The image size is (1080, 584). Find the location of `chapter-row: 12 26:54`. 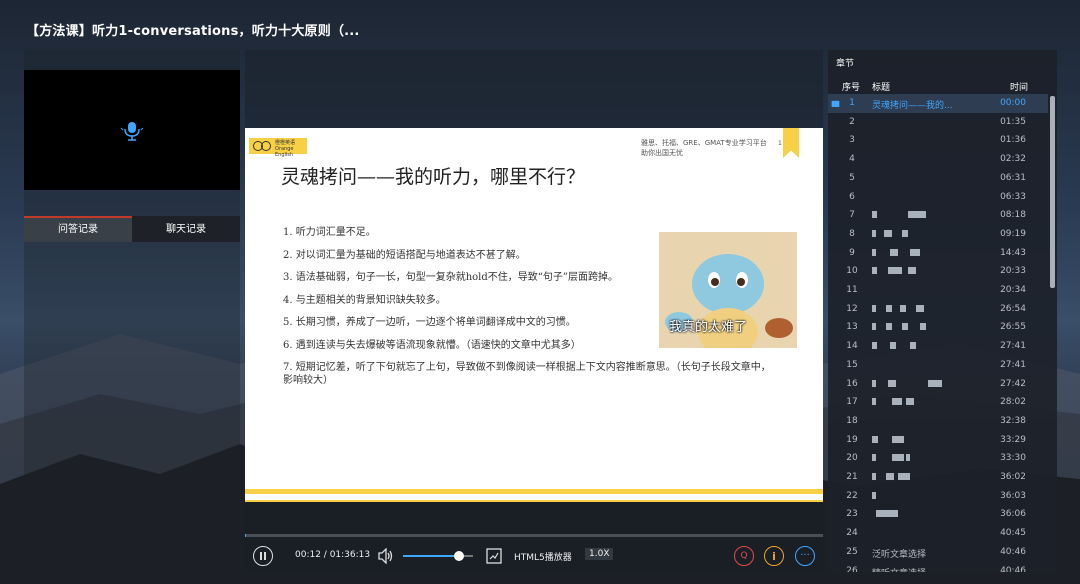

chapter-row: 12 26:54 is located at coordinates (938, 309).